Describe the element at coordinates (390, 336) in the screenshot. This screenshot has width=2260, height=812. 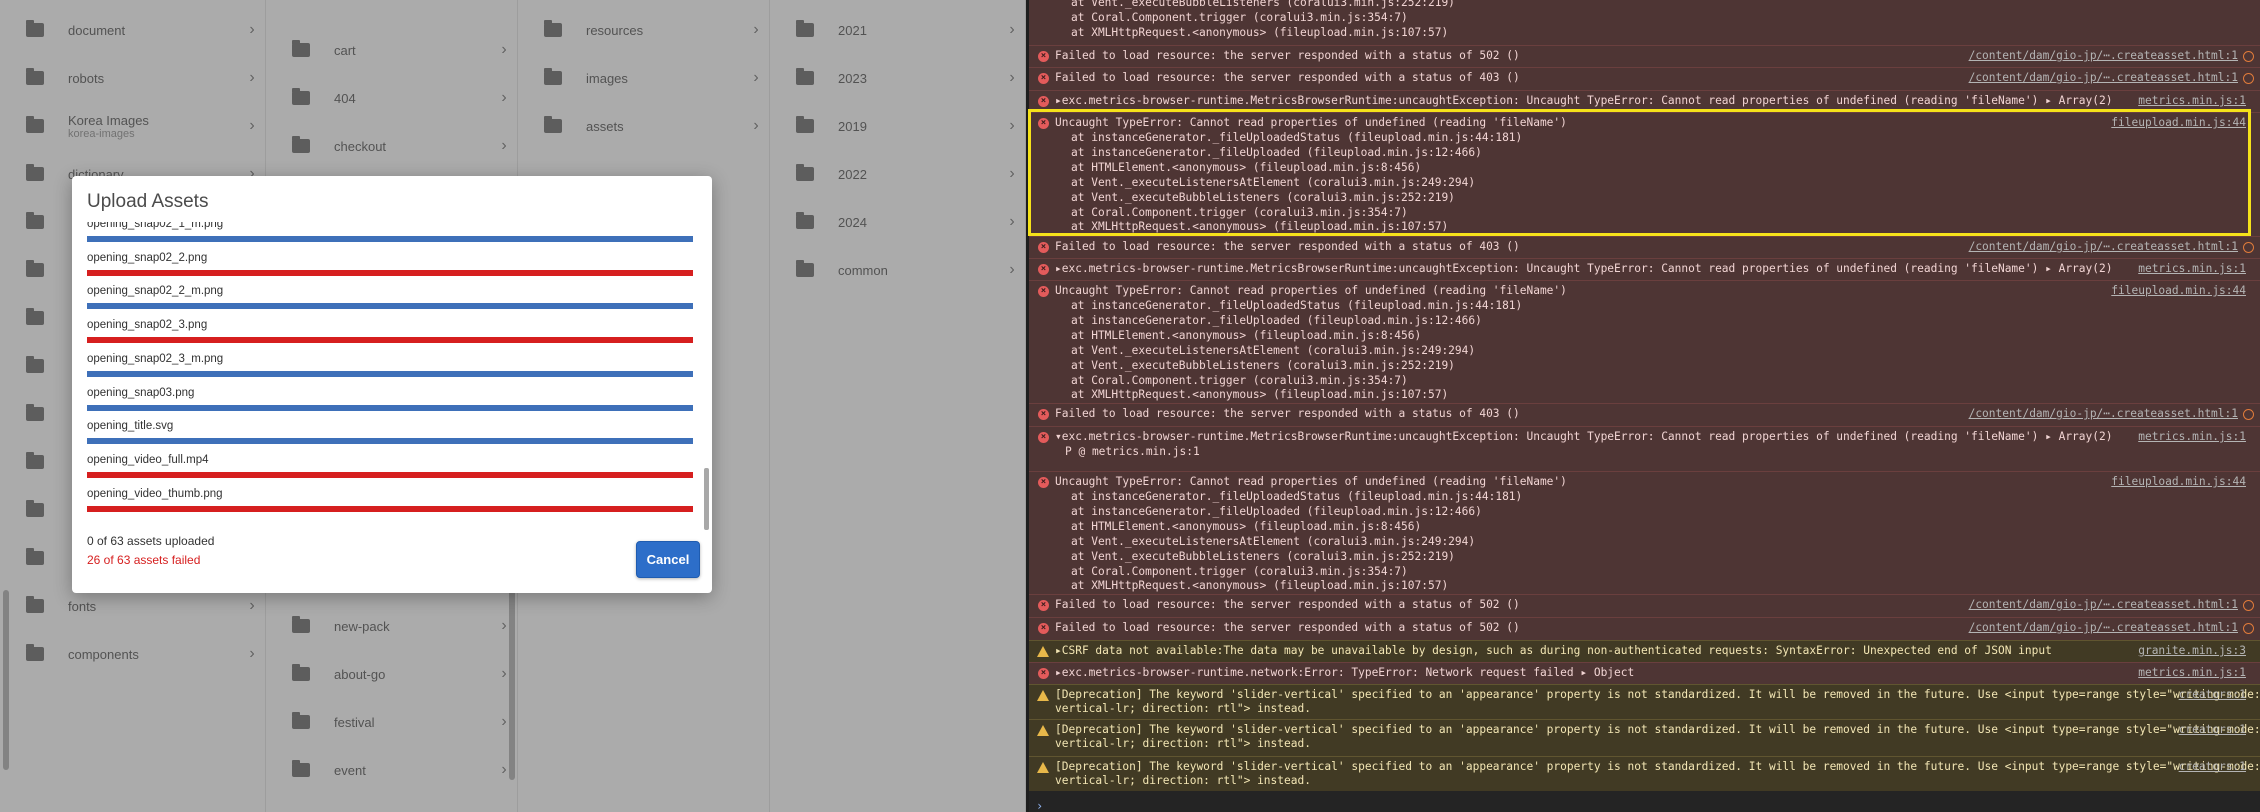
I see `upload-file-item: opening_snap02_3.png` at that location.